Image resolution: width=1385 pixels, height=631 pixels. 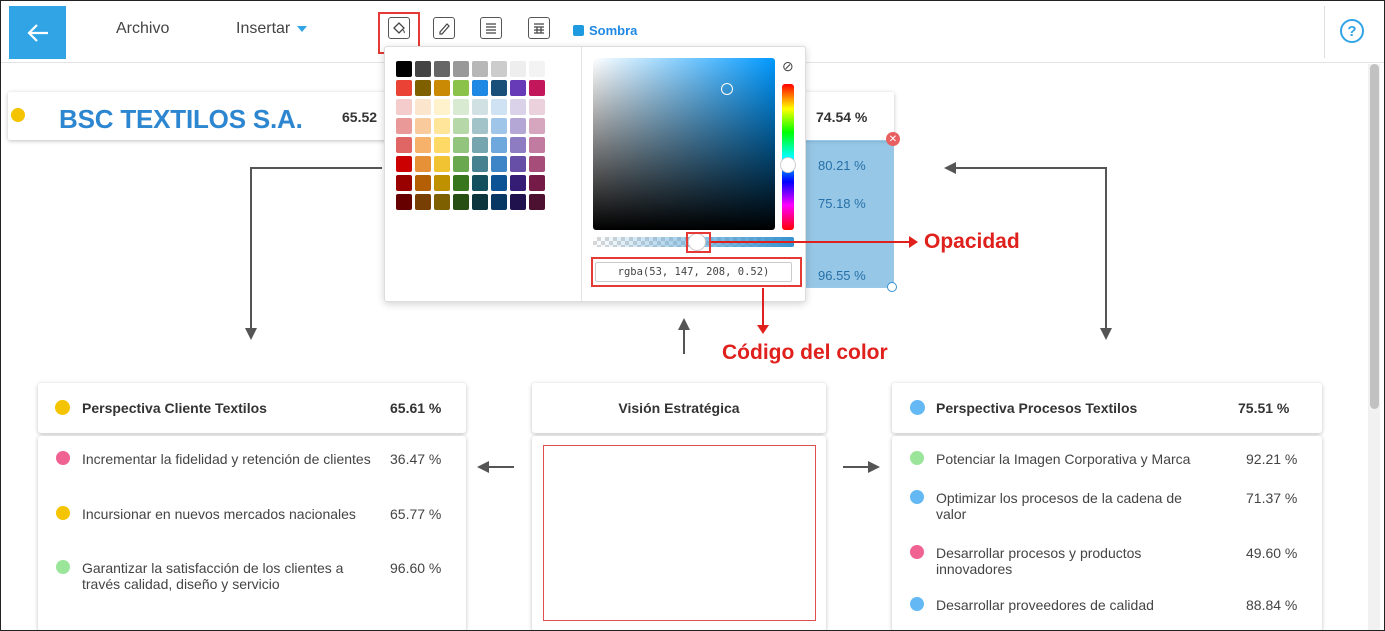 What do you see at coordinates (842, 117) in the screenshot?
I see `header-value-right: 74.54 %` at bounding box center [842, 117].